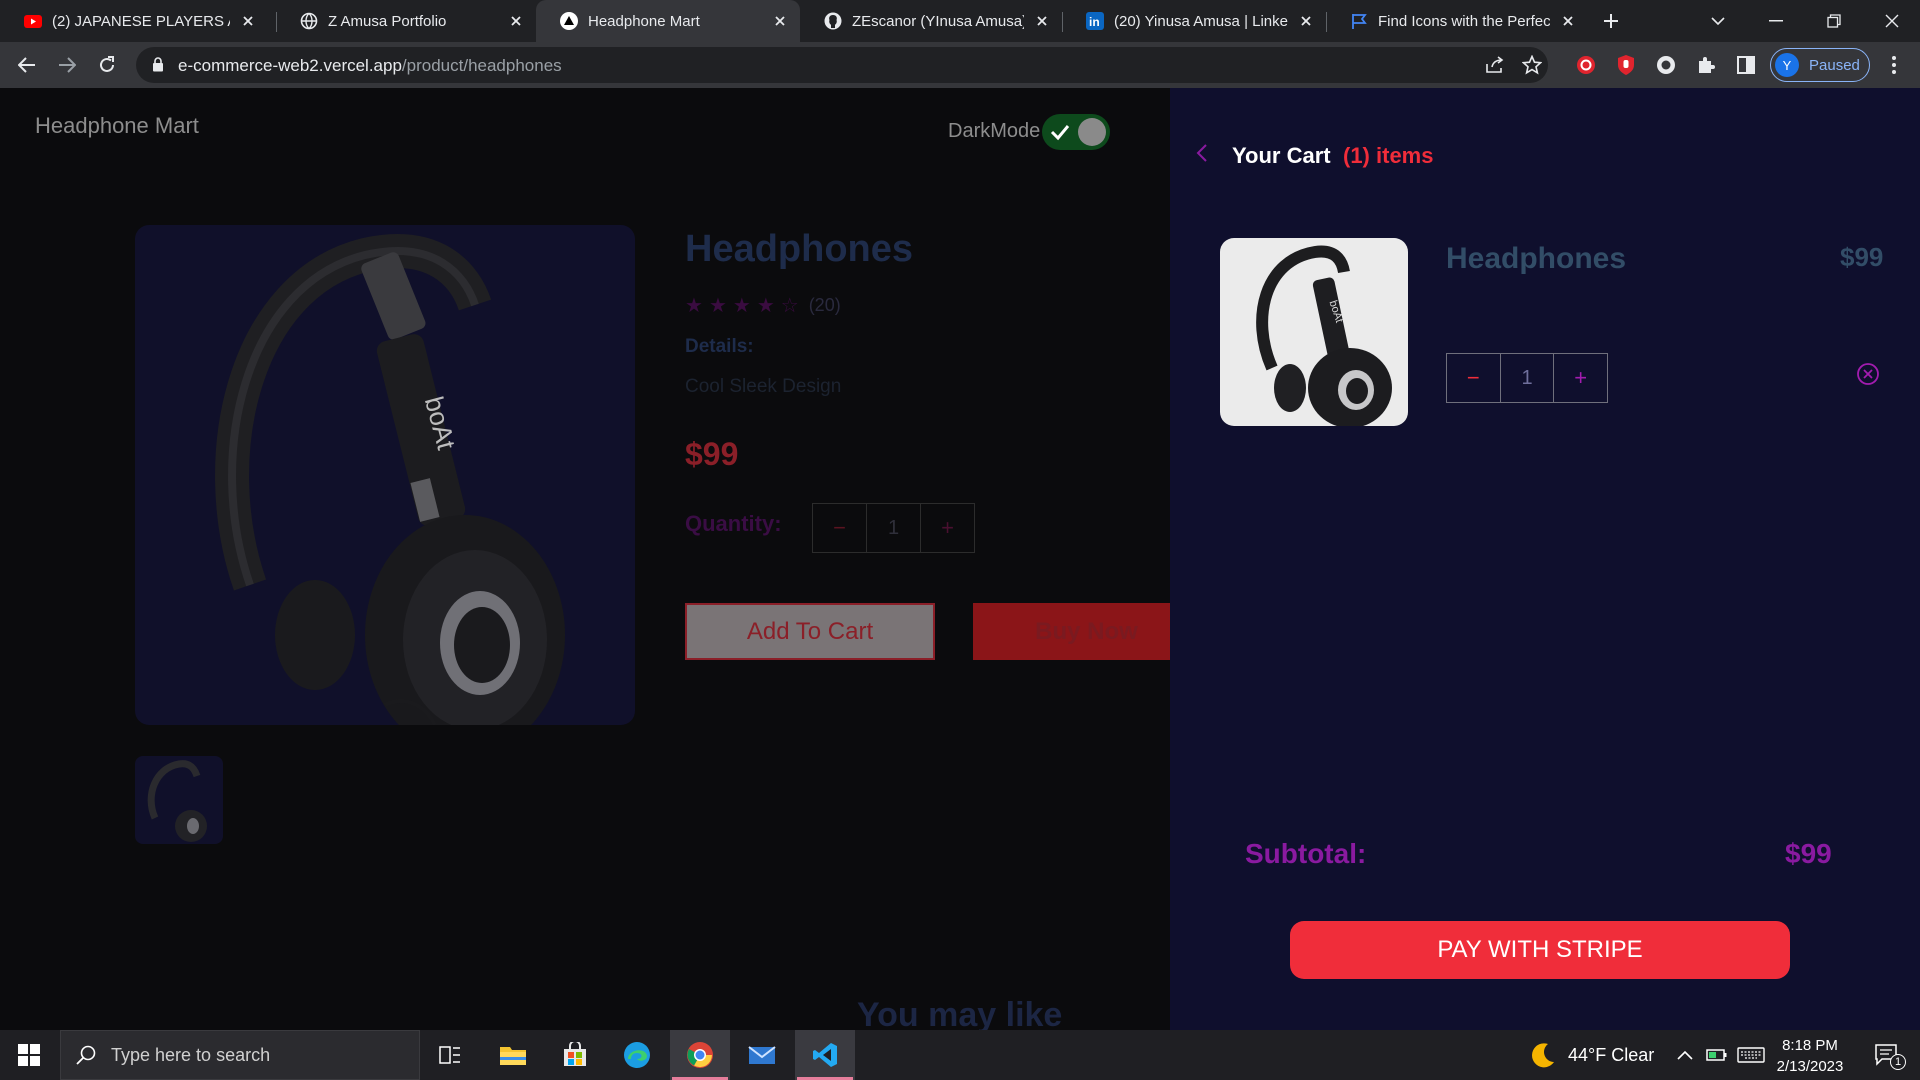  Describe the element at coordinates (1201, 21) in the screenshot. I see `tab-title: (20) Yinusa Amusa | Linkedi` at that location.